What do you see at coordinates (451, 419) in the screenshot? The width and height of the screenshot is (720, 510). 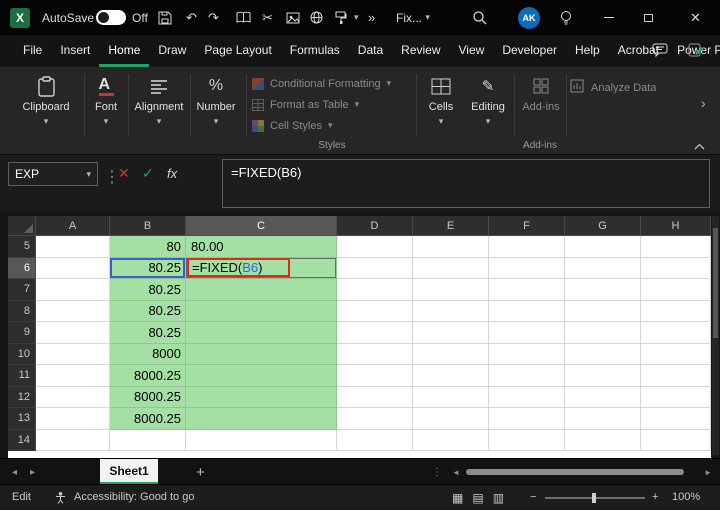 I see `cell-e13` at bounding box center [451, 419].